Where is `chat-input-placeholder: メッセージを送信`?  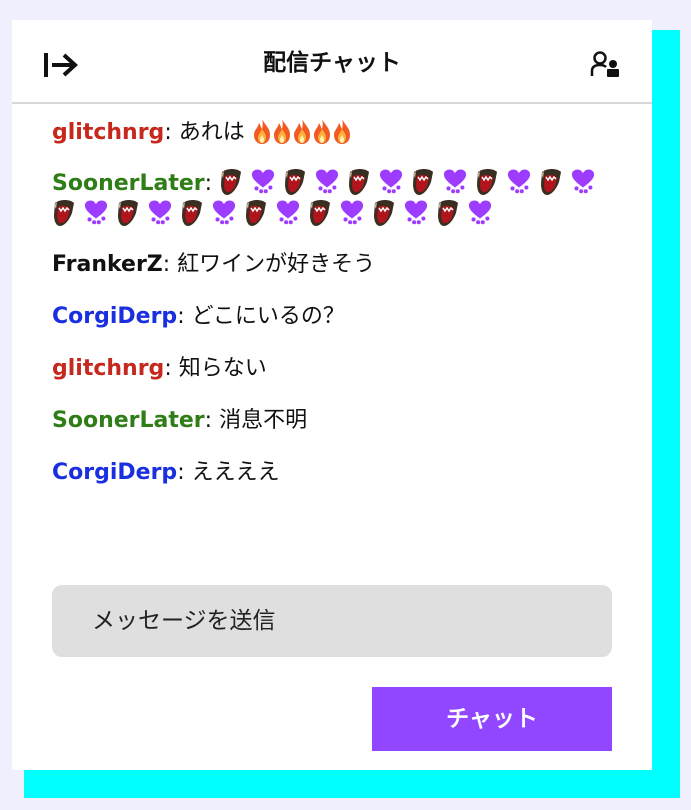 chat-input-placeholder: メッセージを送信 is located at coordinates (184, 621).